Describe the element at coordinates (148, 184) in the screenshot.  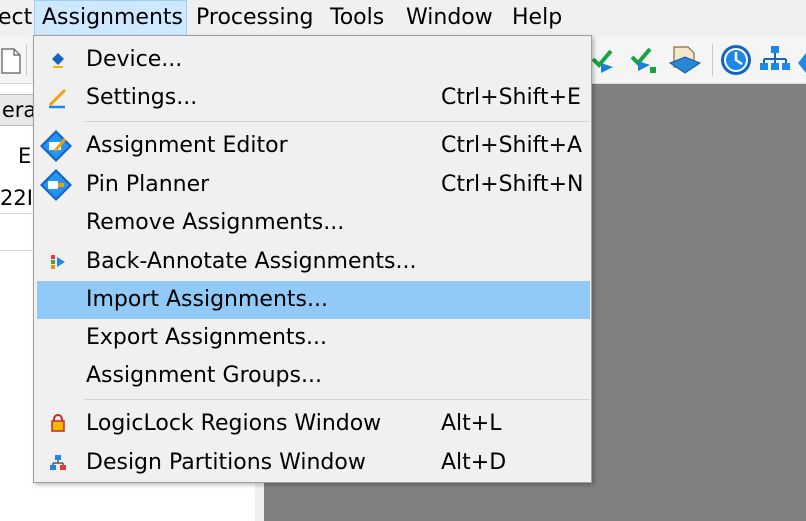
I see `menu-item-label: Pin Planner` at that location.